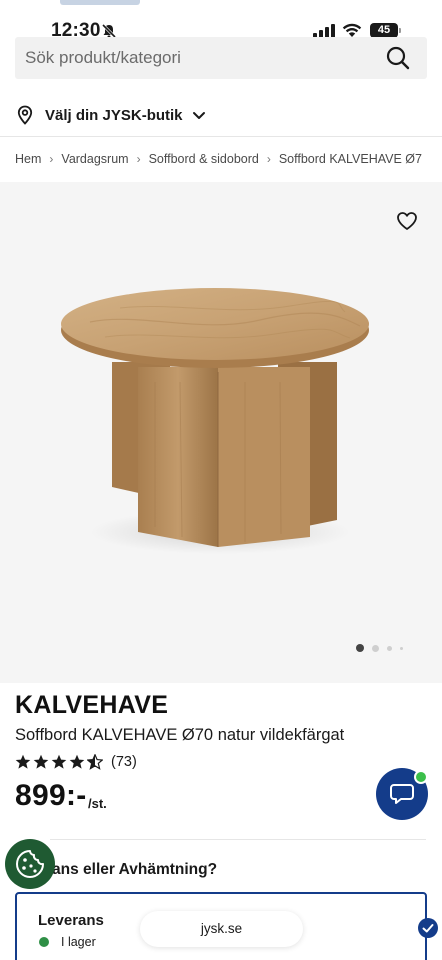 The height and width of the screenshot is (960, 442). What do you see at coordinates (204, 159) in the screenshot?
I see `breadcrumb-item-soffbord-sidobord: Soffbord & sidobord` at bounding box center [204, 159].